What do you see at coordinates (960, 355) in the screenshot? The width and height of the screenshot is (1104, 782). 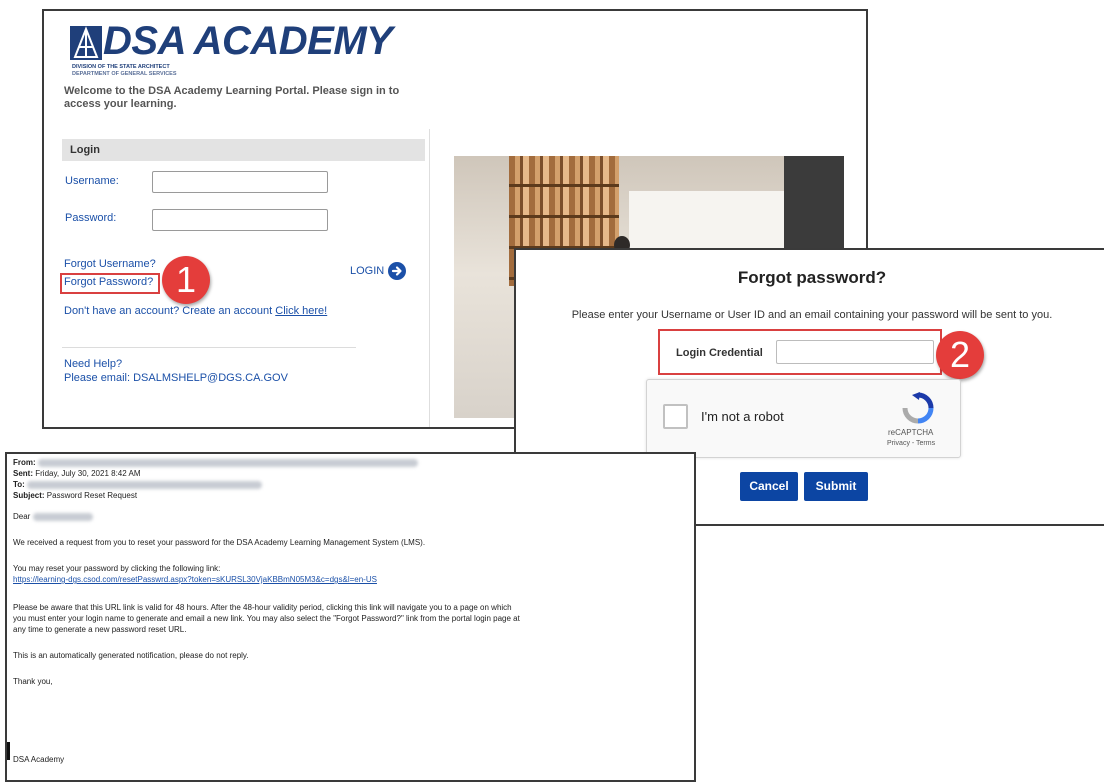 I see `step-2-badge: 2` at bounding box center [960, 355].